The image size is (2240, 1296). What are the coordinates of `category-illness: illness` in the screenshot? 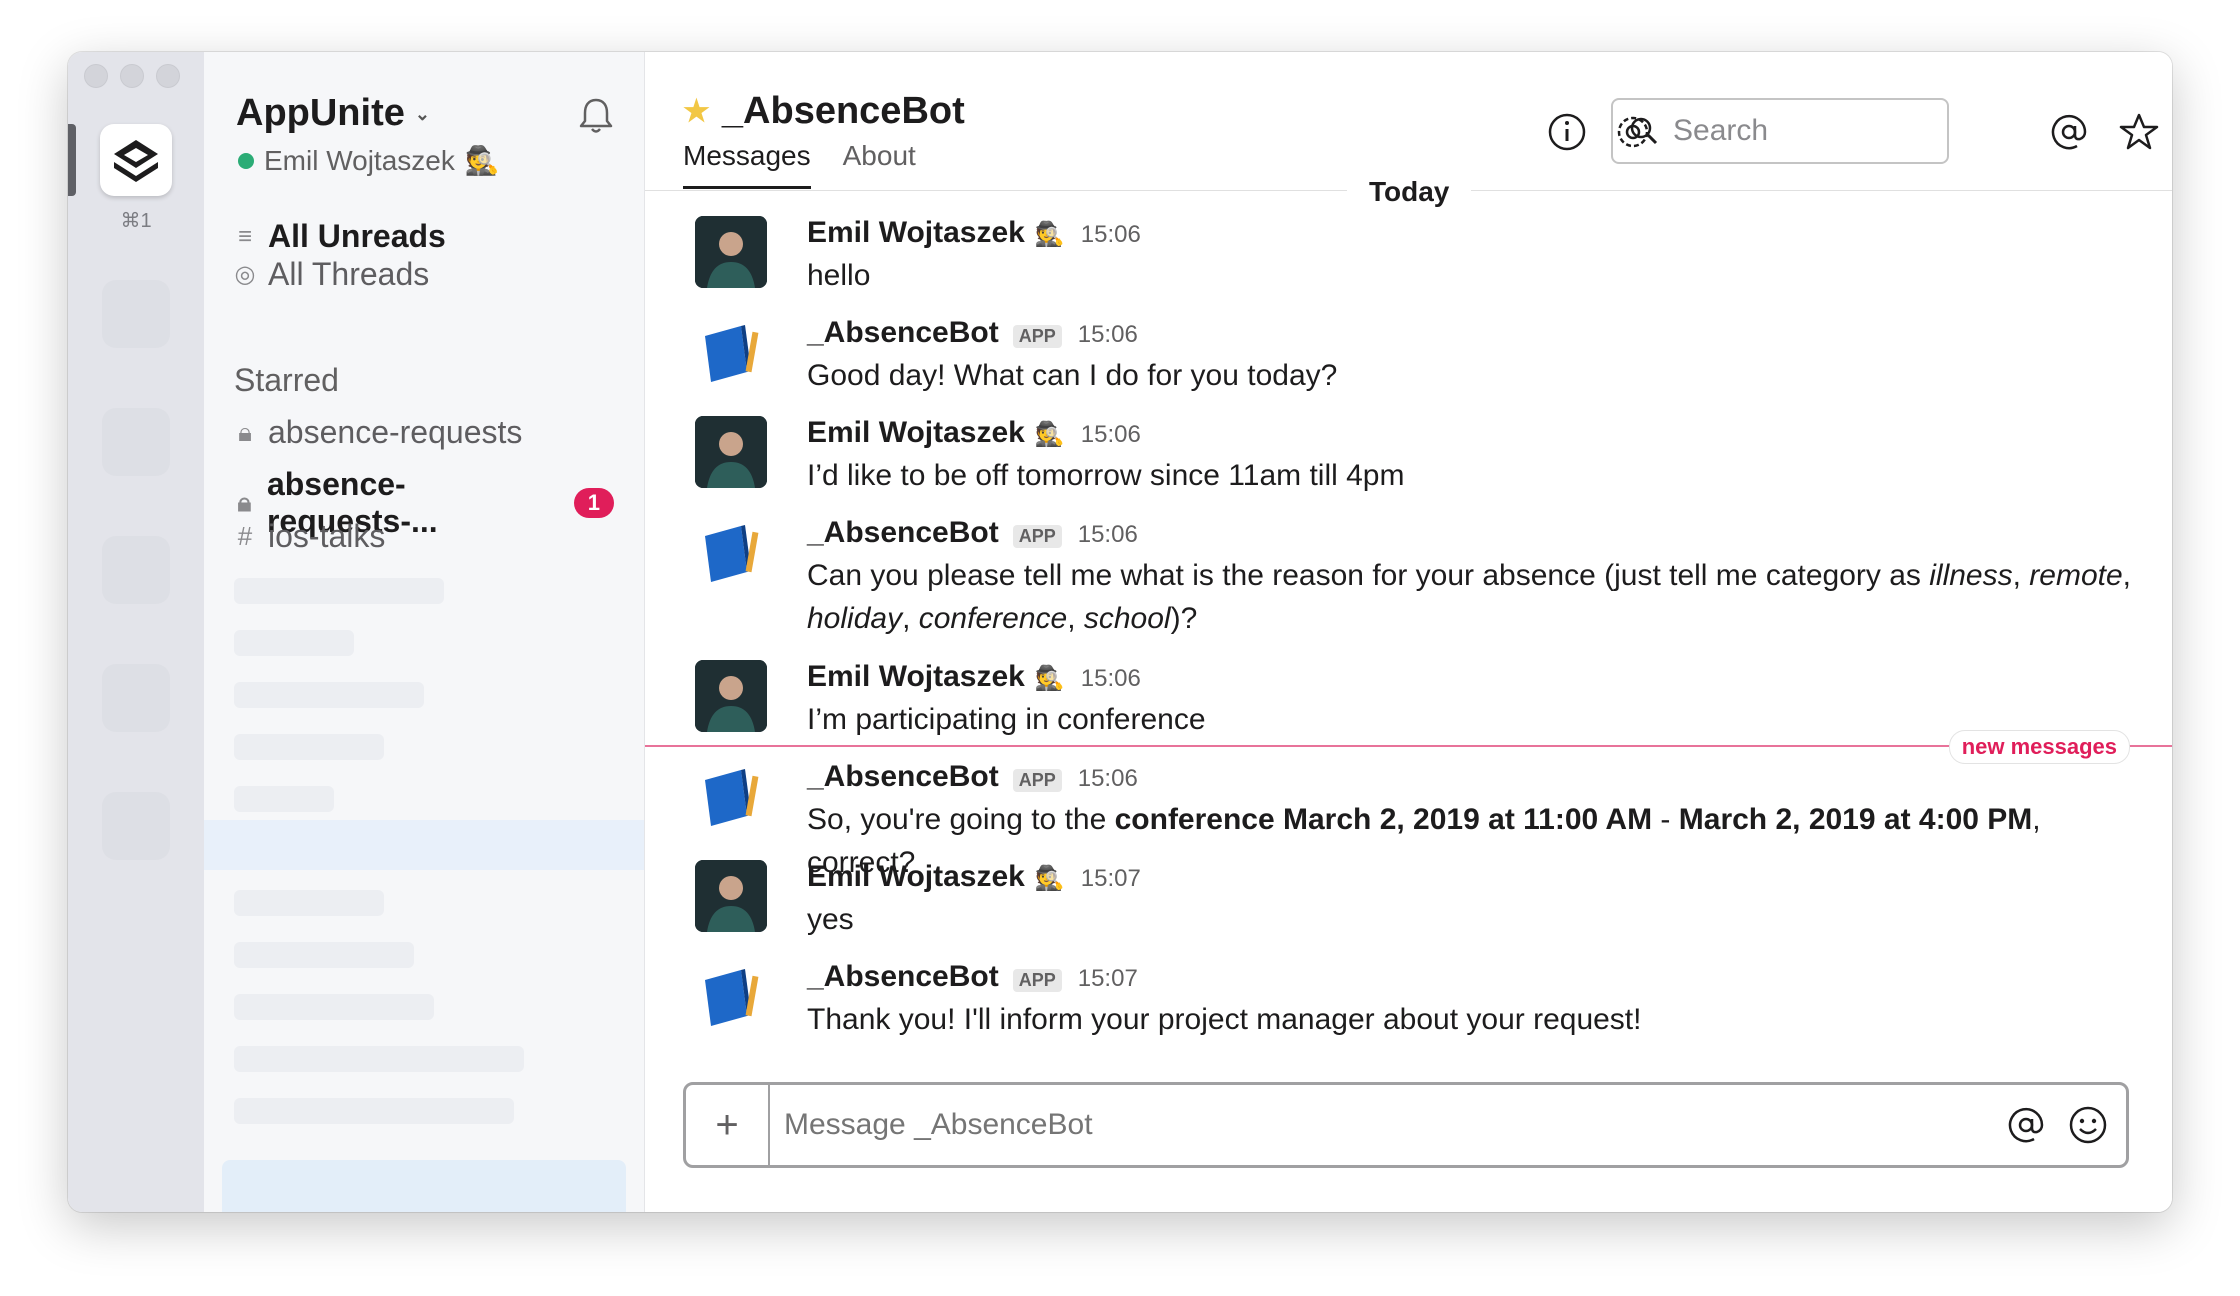 It's located at (1971, 575).